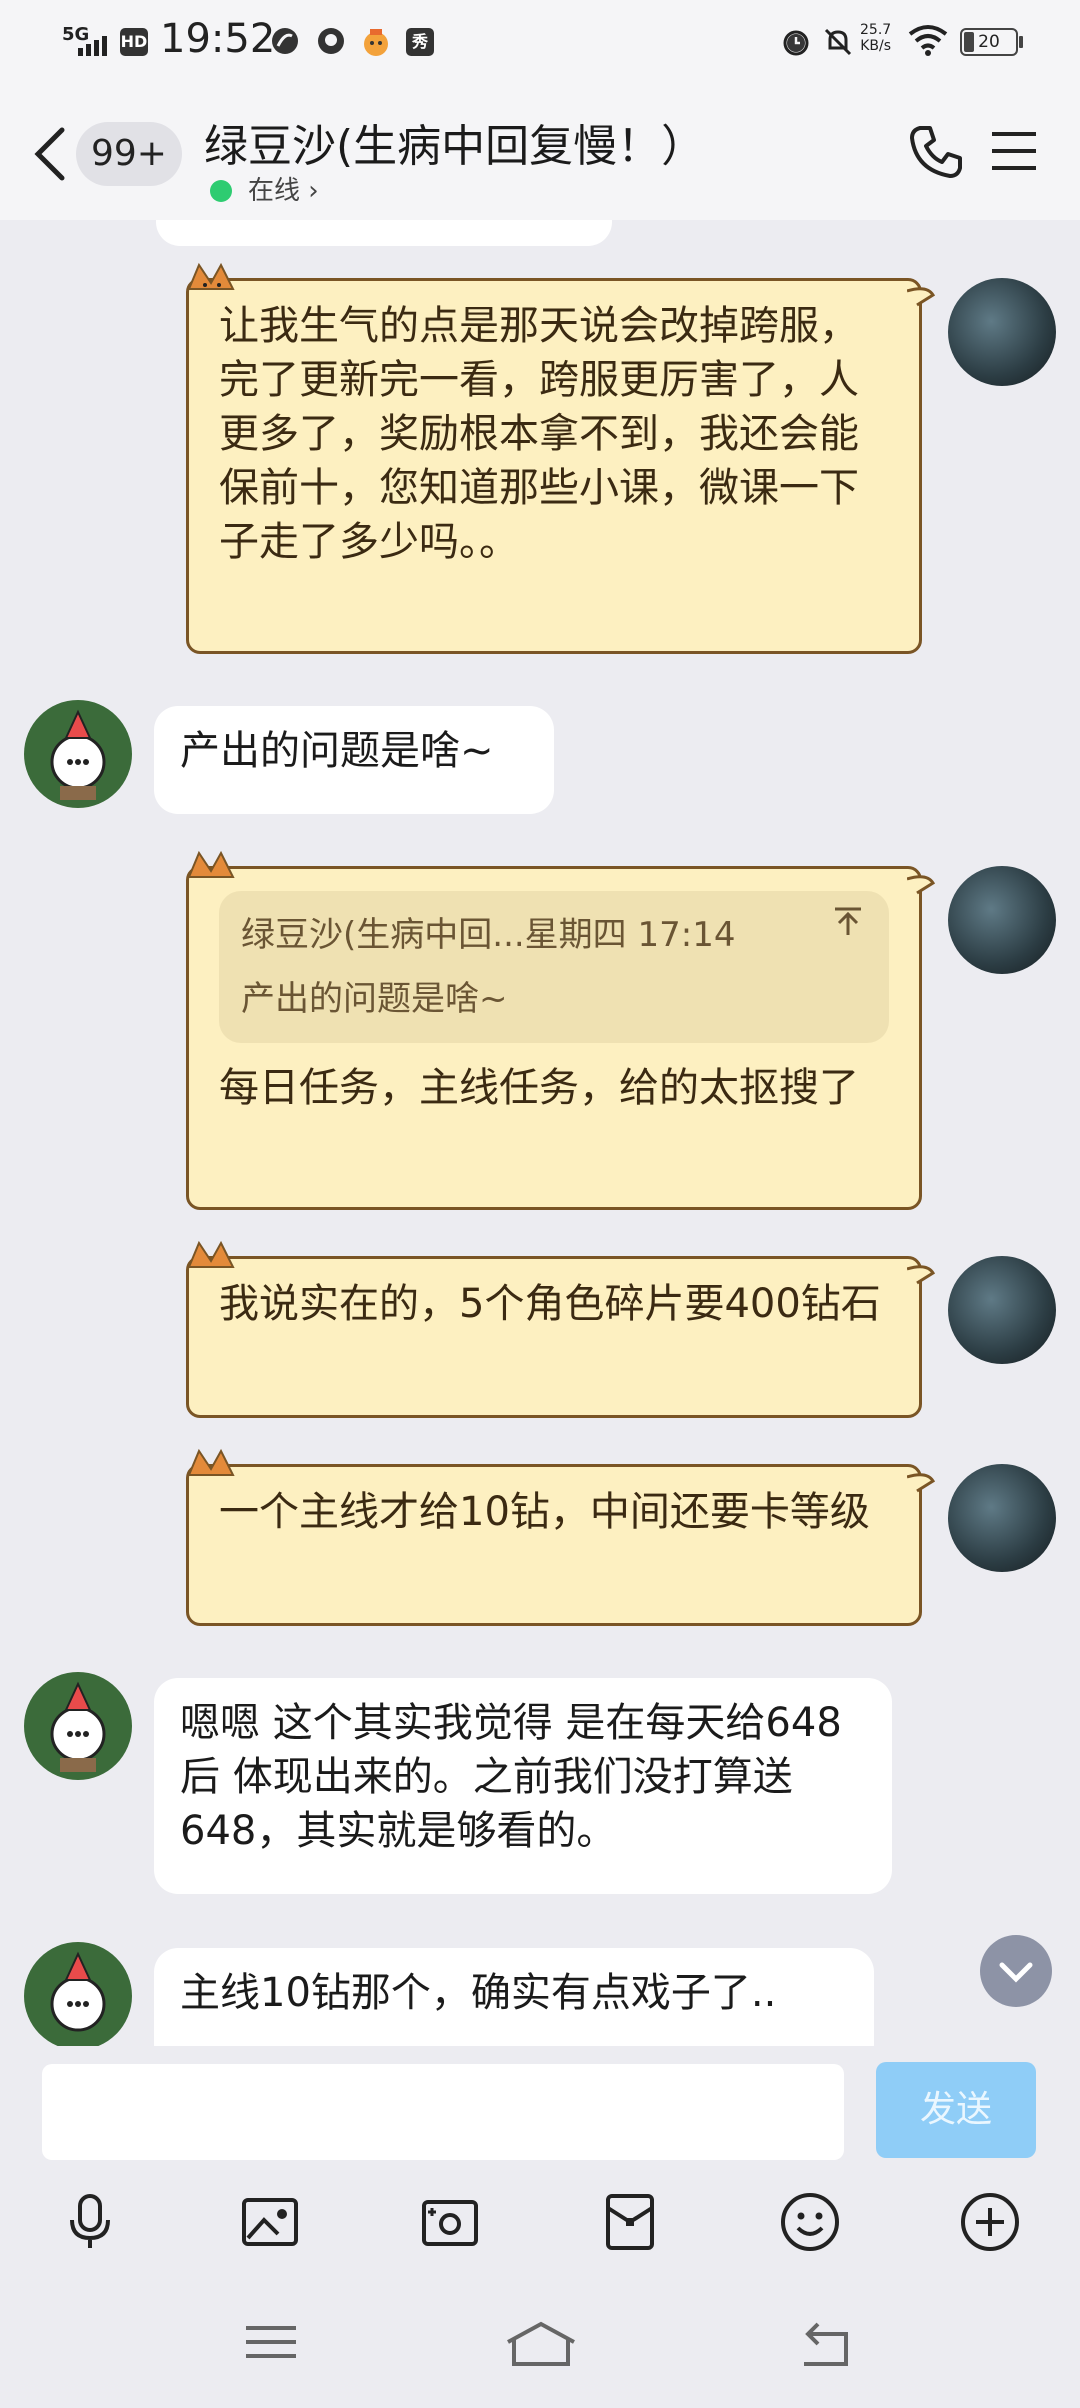  I want to click on quote-text: 产出的问题是啥~, so click(374, 999).